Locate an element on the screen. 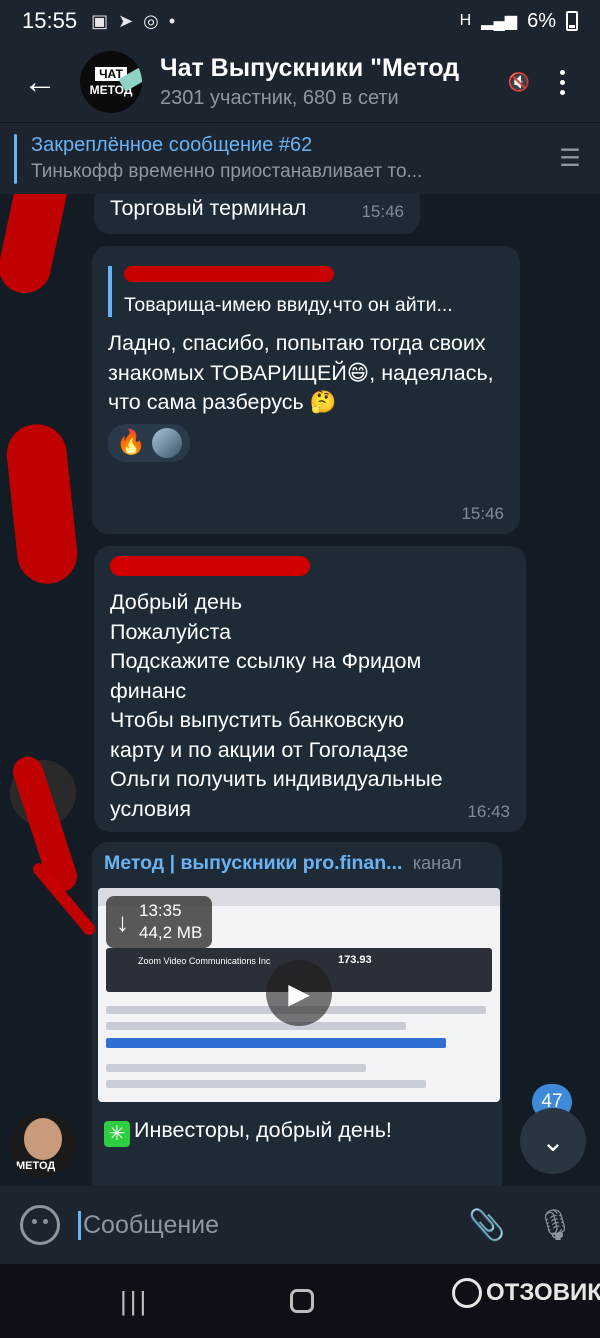 The width and height of the screenshot is (600, 1338). message-time: 16:43 is located at coordinates (488, 811).